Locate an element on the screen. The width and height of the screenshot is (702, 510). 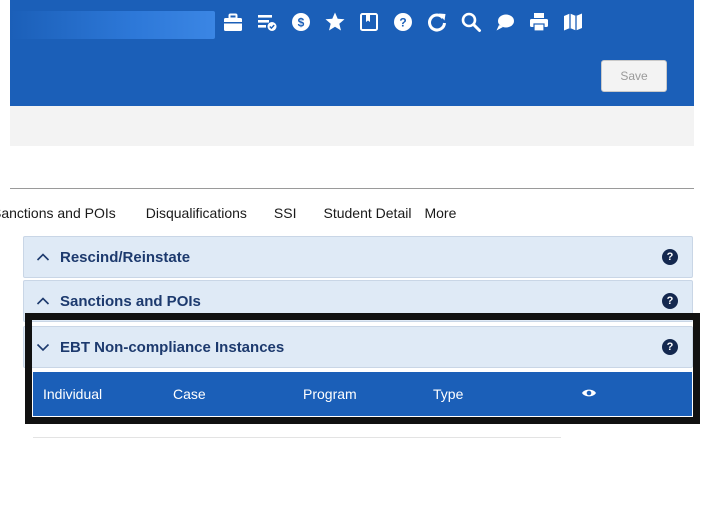
header-toolbar: $ ? is located at coordinates (409, 22).